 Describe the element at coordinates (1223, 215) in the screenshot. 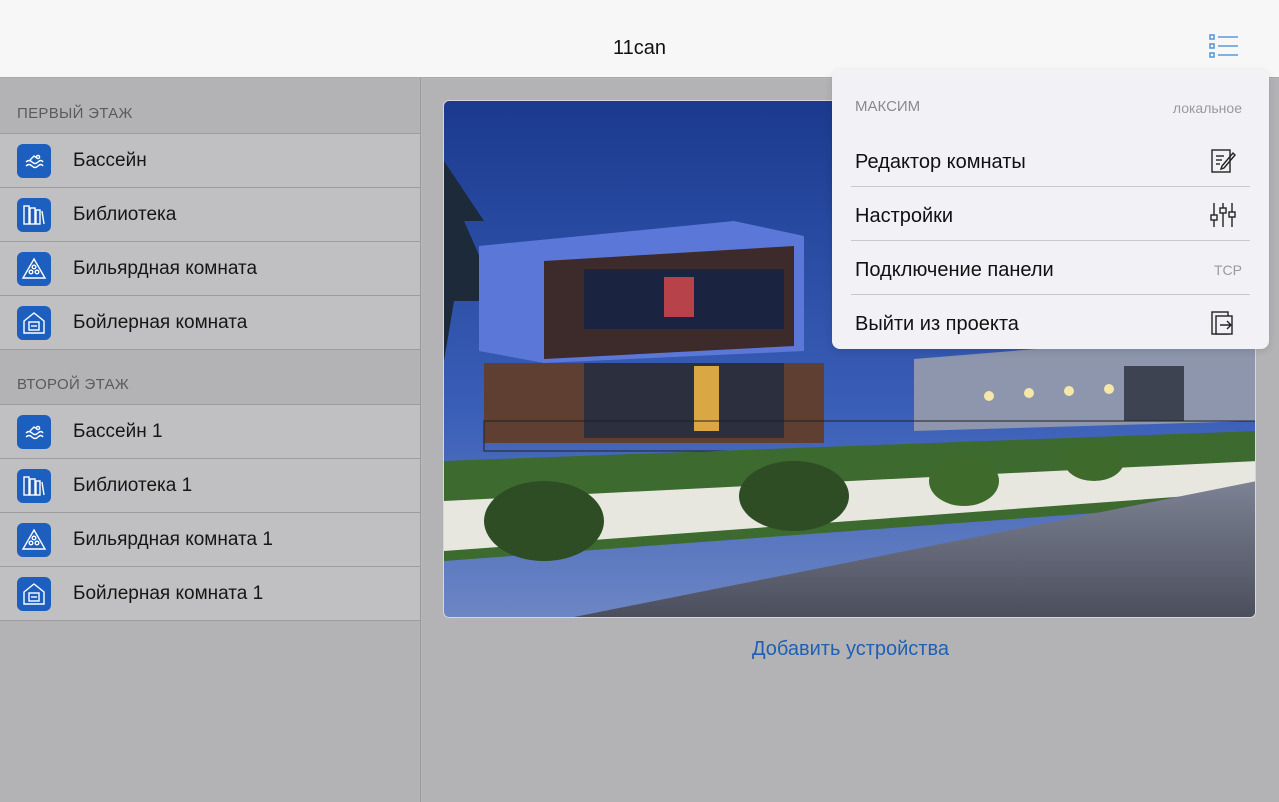

I see `sliders-icon` at that location.